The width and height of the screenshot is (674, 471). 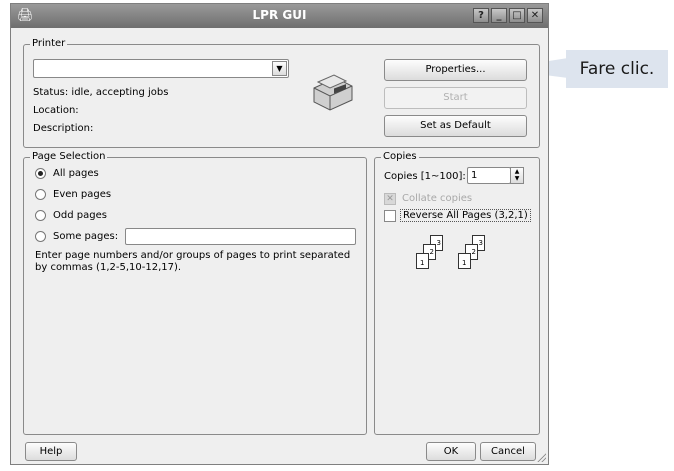 I want to click on printer-select: ▼, so click(x=161, y=68).